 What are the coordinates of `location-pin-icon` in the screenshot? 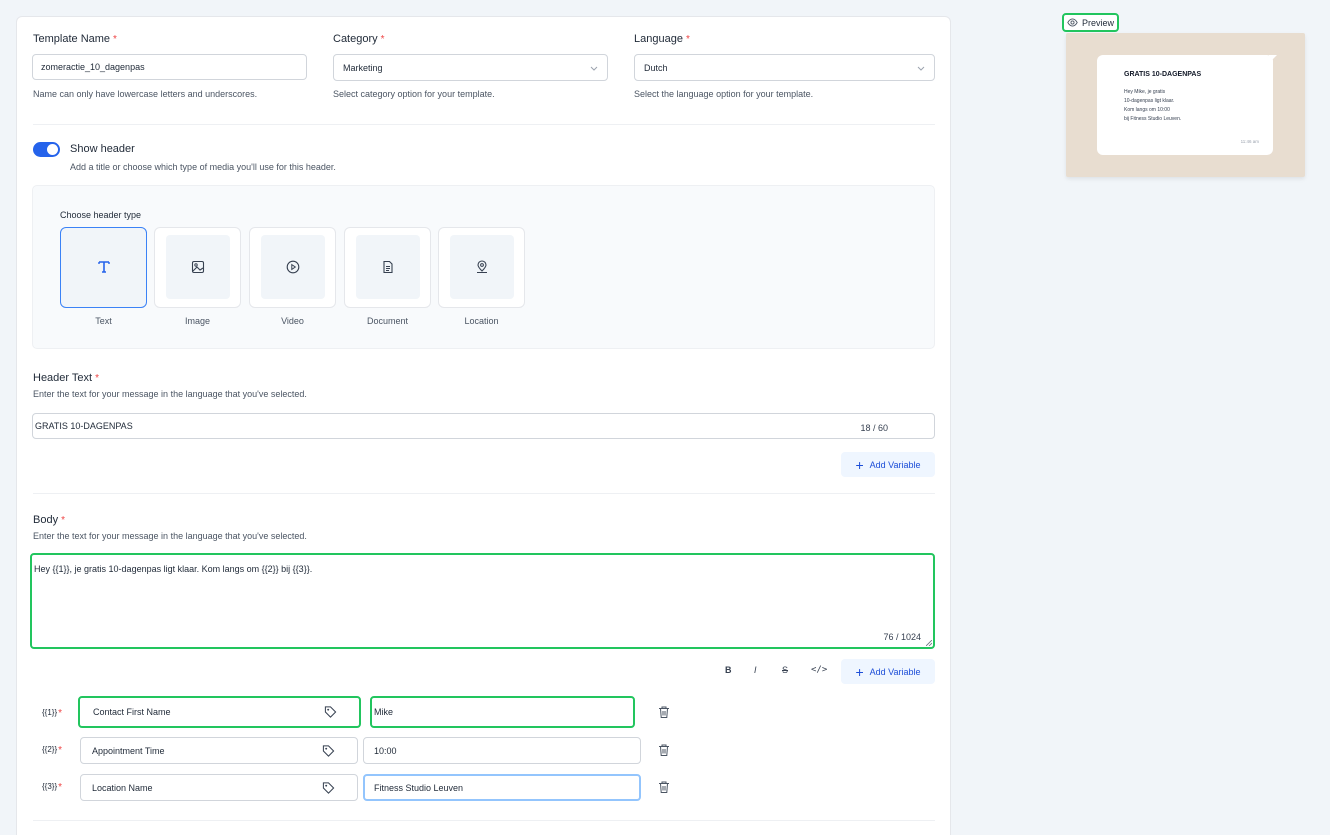 It's located at (482, 266).